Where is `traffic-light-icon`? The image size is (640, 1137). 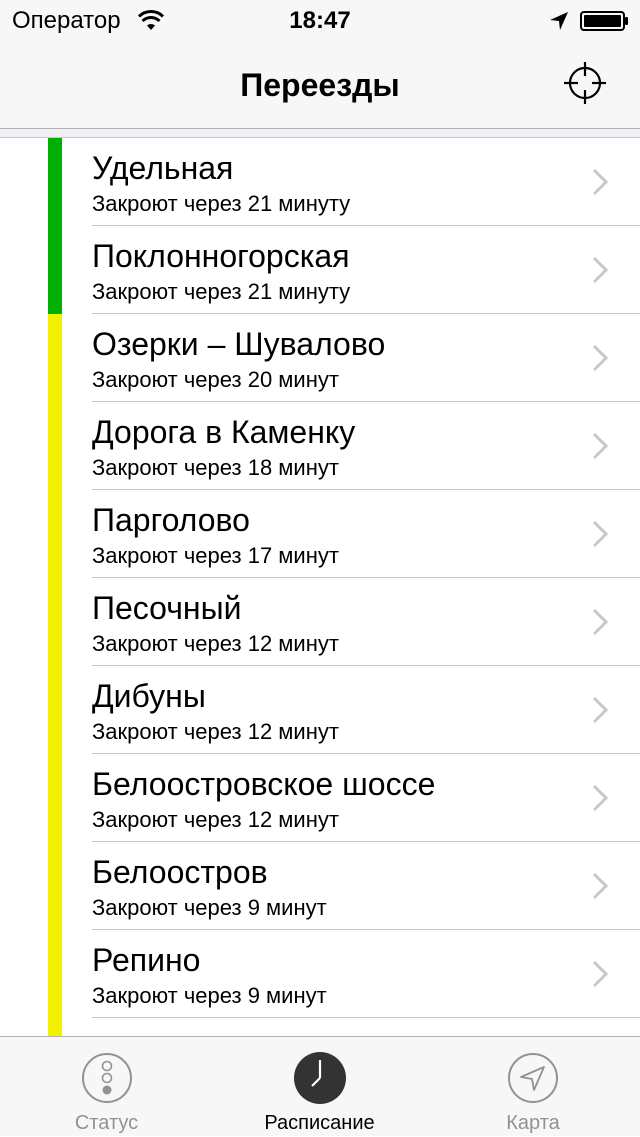
traffic-light-icon is located at coordinates (106, 1078).